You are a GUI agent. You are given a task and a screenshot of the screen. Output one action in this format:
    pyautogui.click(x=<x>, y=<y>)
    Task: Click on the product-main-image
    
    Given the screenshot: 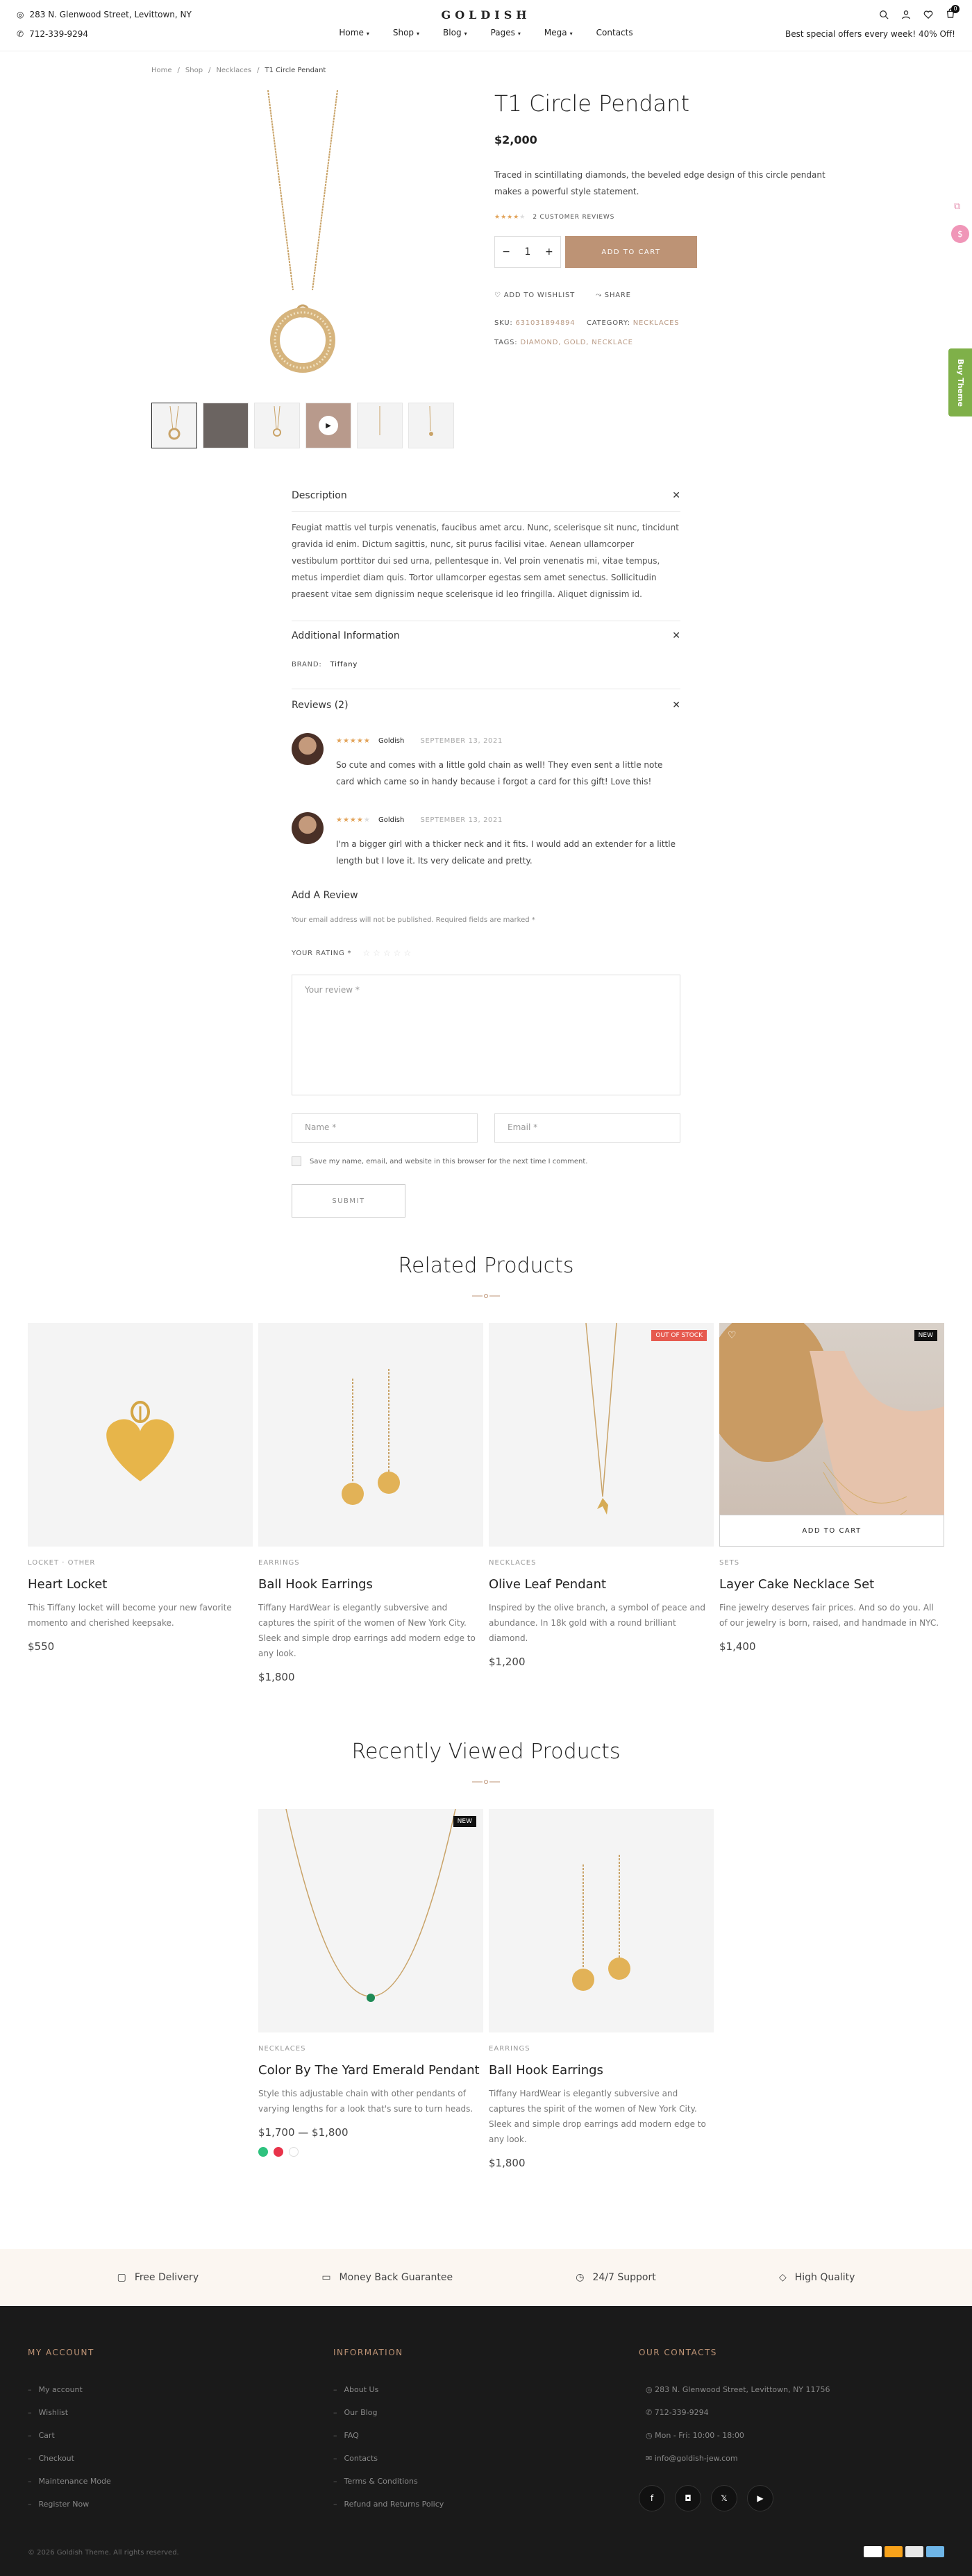 What is the action you would take?
    pyautogui.click(x=302, y=234)
    